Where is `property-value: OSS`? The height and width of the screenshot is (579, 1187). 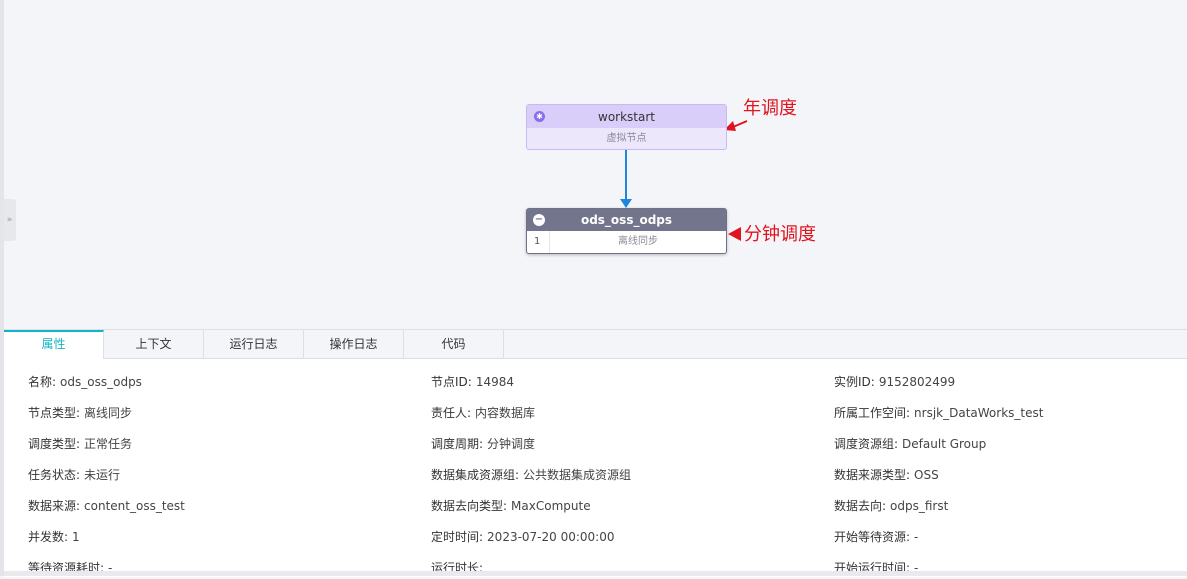 property-value: OSS is located at coordinates (926, 475).